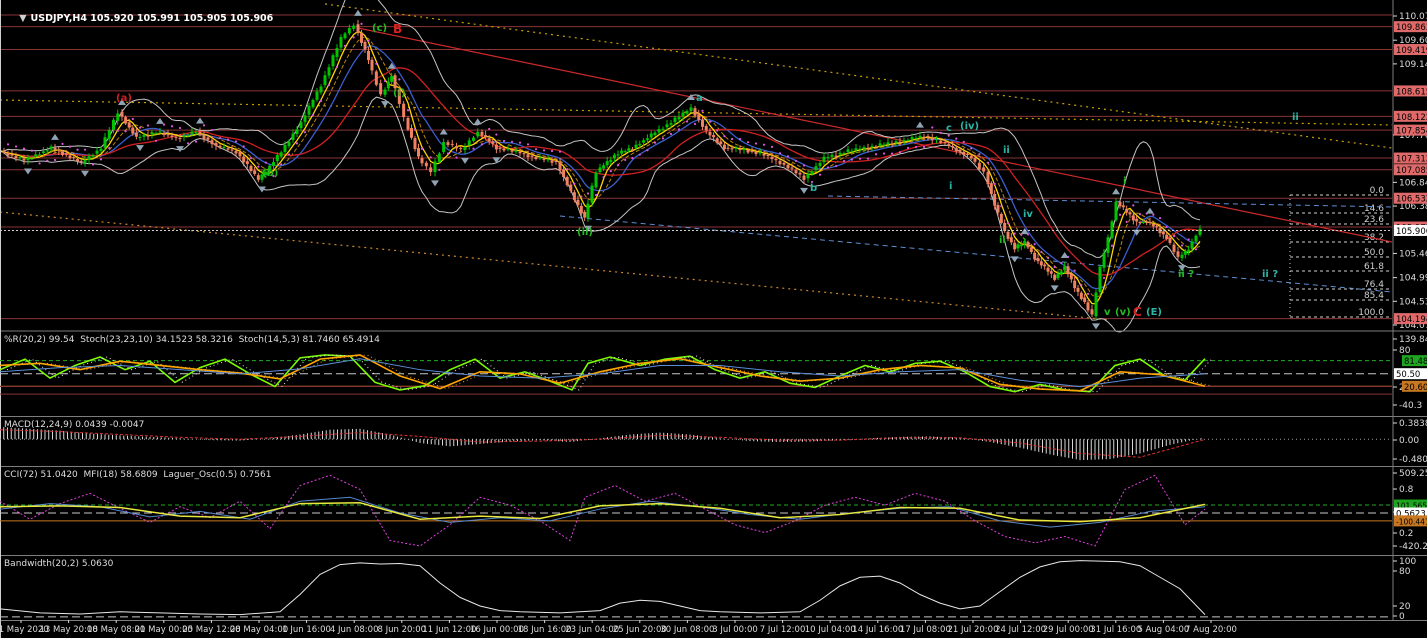 This screenshot has width=1427, height=638. I want to click on svg-text: c, so click(949, 128).